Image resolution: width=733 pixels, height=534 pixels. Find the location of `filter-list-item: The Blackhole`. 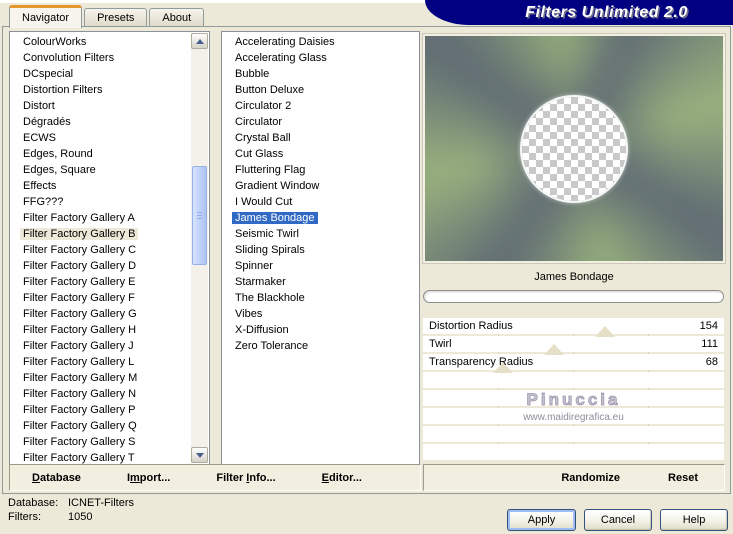

filter-list-item: The Blackhole is located at coordinates (320, 298).